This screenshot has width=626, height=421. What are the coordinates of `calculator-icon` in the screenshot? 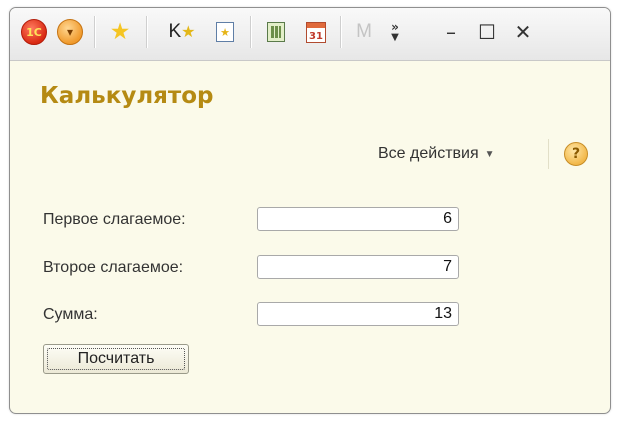 It's located at (276, 32).